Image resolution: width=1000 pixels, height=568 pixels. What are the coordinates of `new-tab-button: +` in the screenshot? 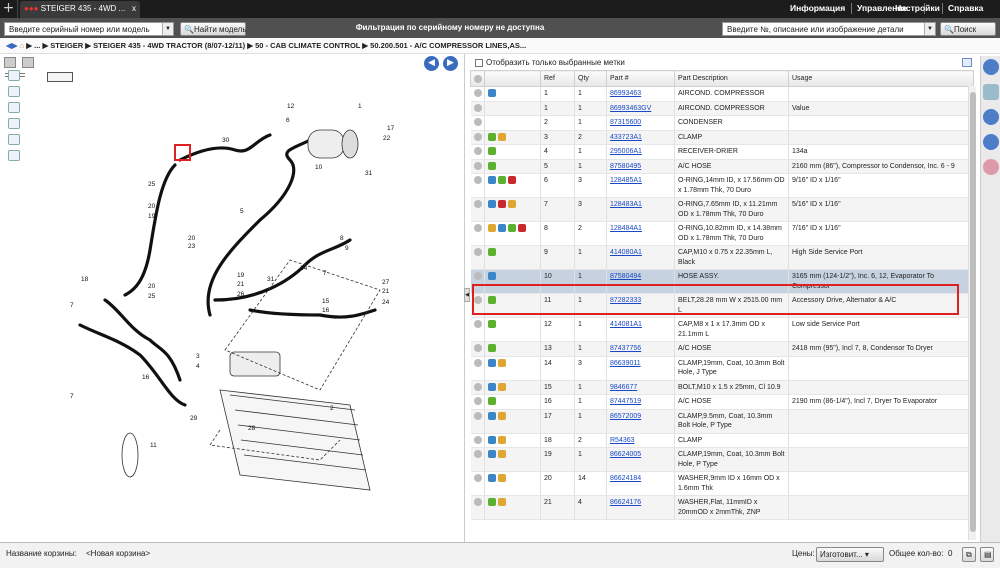 It's located at (9, 9).